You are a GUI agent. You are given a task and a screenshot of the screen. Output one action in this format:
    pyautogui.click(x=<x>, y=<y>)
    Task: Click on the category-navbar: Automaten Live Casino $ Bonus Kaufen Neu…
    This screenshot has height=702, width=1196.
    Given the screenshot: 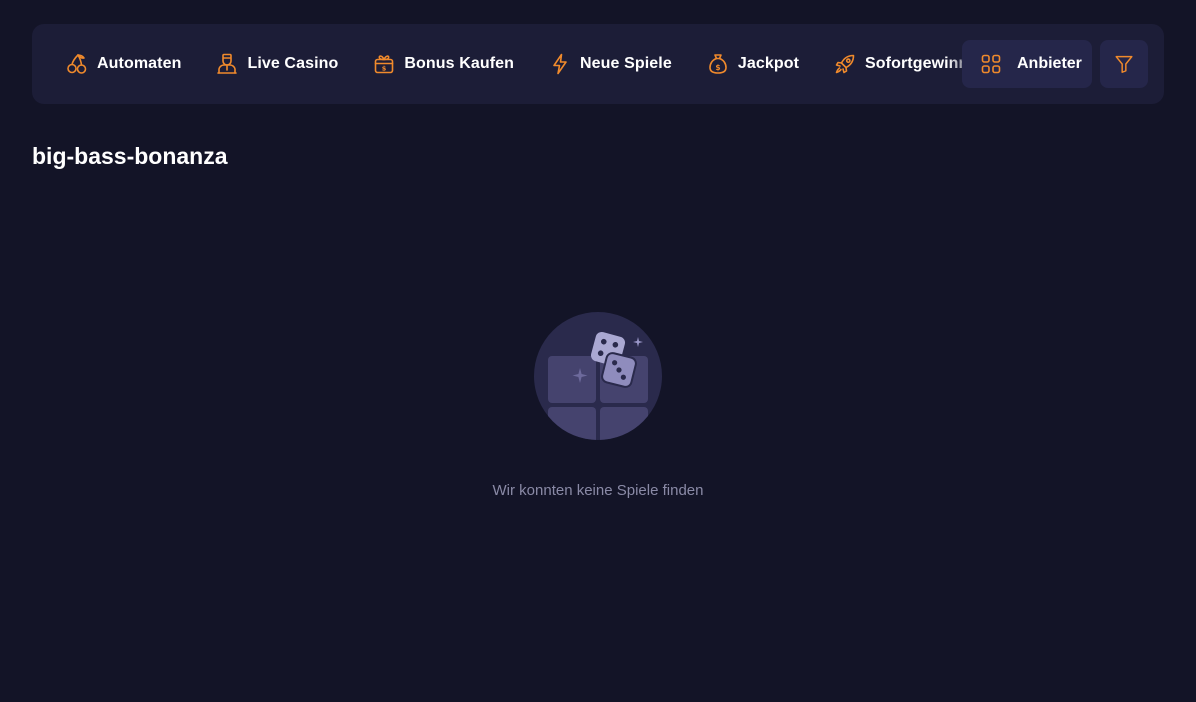 What is the action you would take?
    pyautogui.click(x=598, y=64)
    